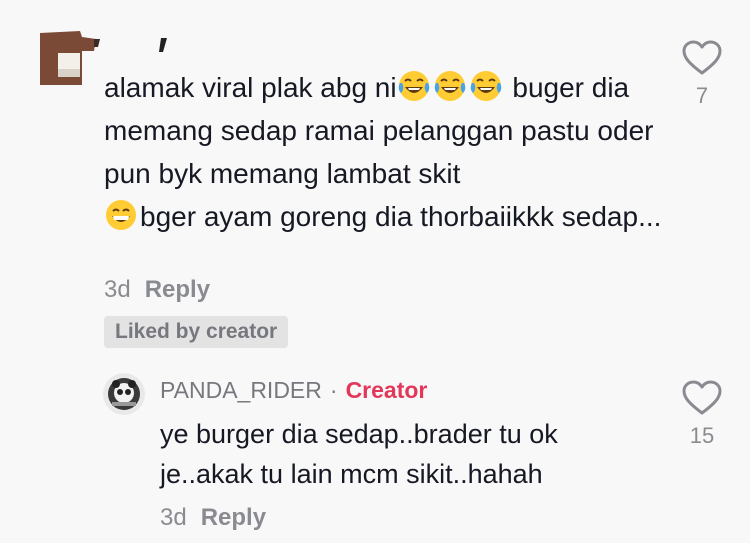 The image size is (750, 543). I want to click on reply-avatar, so click(124, 394).